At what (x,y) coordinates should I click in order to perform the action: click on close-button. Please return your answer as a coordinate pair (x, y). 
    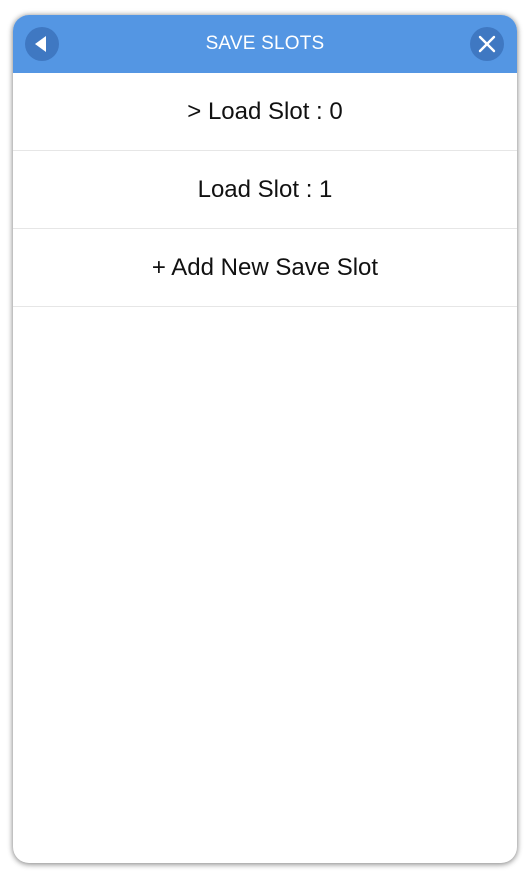
    Looking at the image, I should click on (487, 44).